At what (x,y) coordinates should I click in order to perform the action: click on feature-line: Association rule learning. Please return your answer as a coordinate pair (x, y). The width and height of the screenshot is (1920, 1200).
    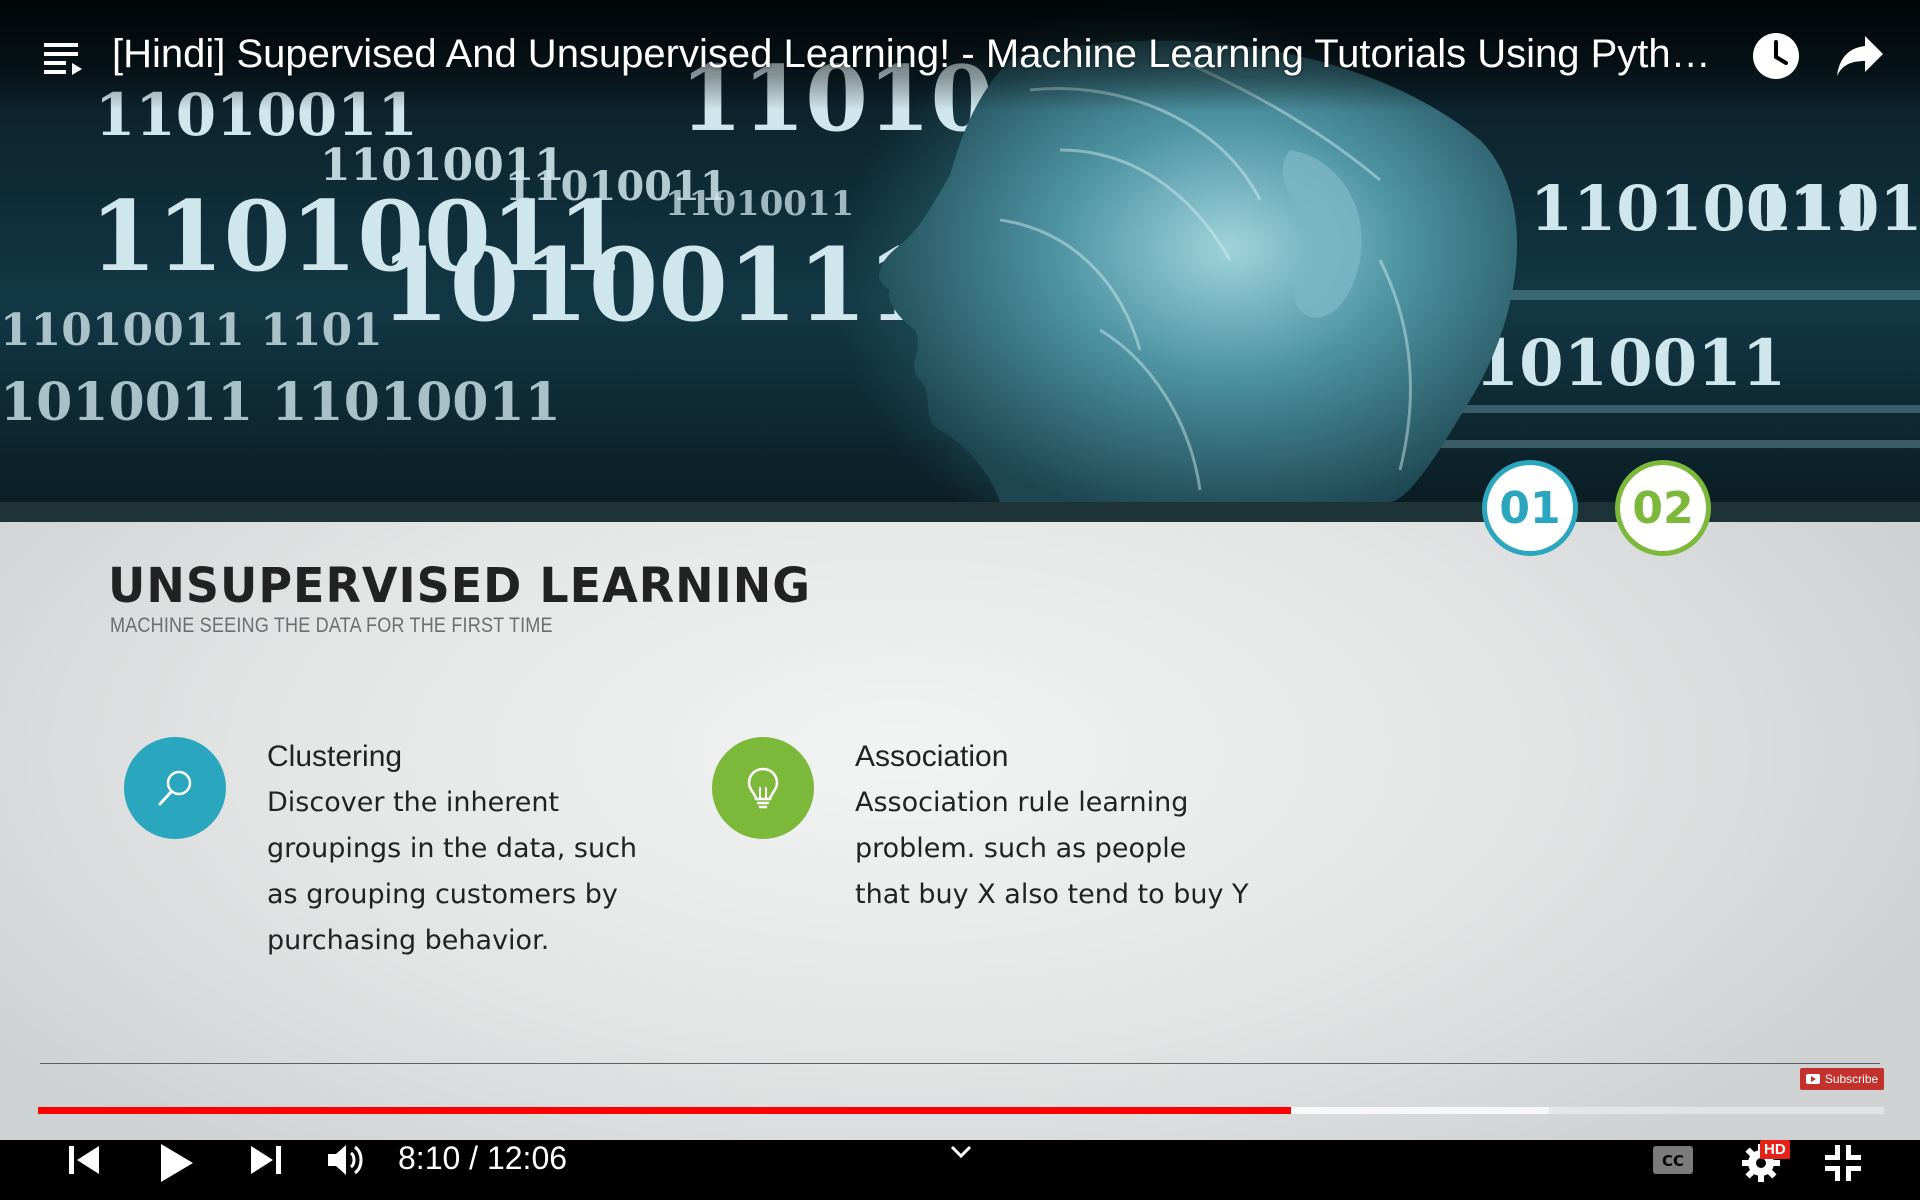
    Looking at the image, I should click on (1022, 802).